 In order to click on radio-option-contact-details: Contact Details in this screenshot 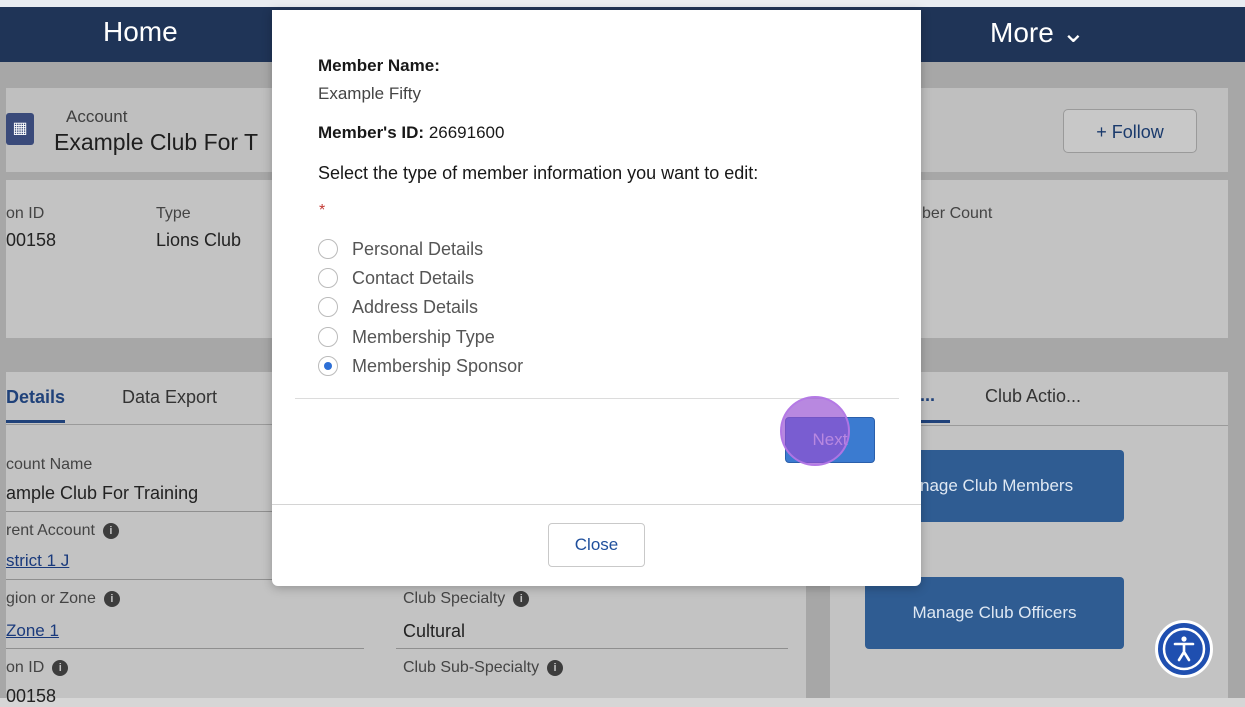, I will do `click(396, 278)`.